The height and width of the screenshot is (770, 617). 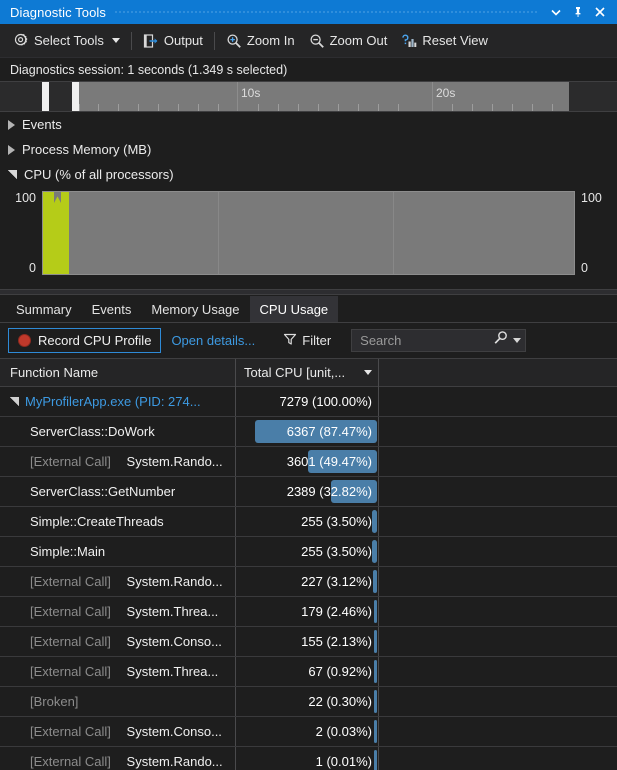 I want to click on cell-total-cpu: 67 (0.92%), so click(x=307, y=671).